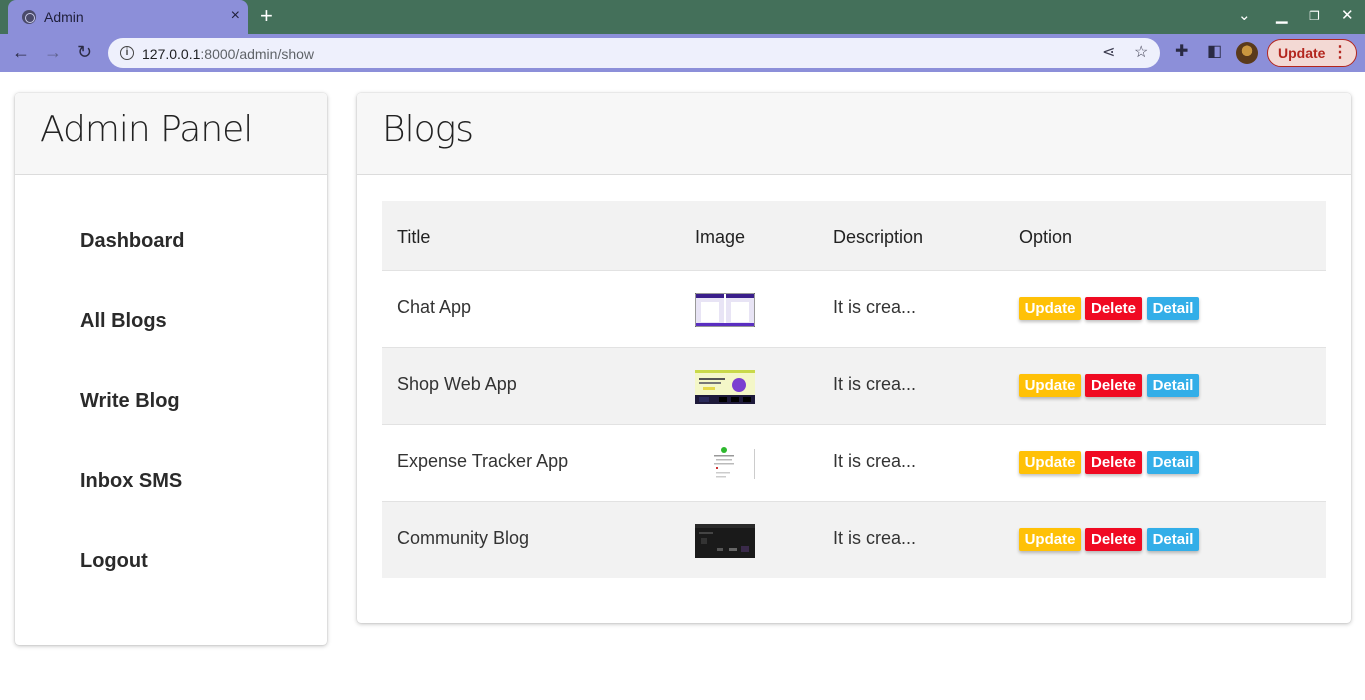 Image resolution: width=1365 pixels, height=700 pixels. What do you see at coordinates (1282, 16) in the screenshot?
I see `minimize-icon: ▁` at bounding box center [1282, 16].